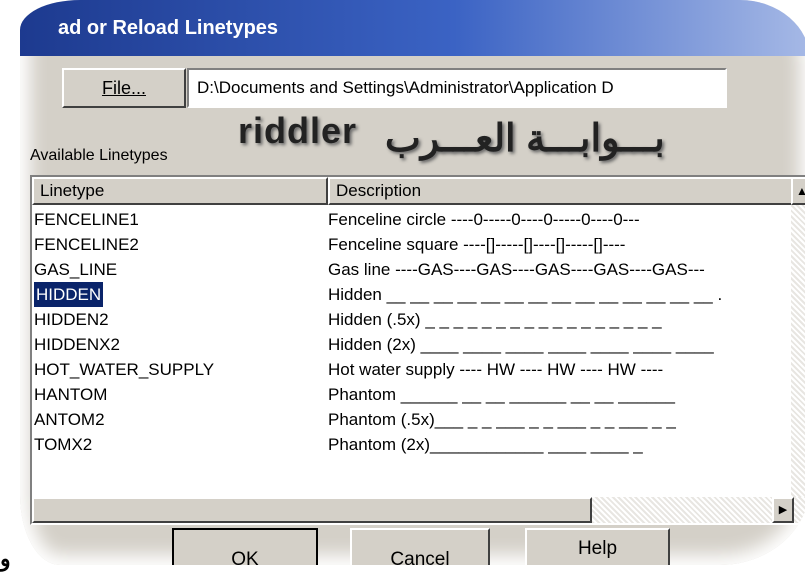 The image size is (805, 582). I want to click on available-linetypes-label: Available Linetypes, so click(99, 155).